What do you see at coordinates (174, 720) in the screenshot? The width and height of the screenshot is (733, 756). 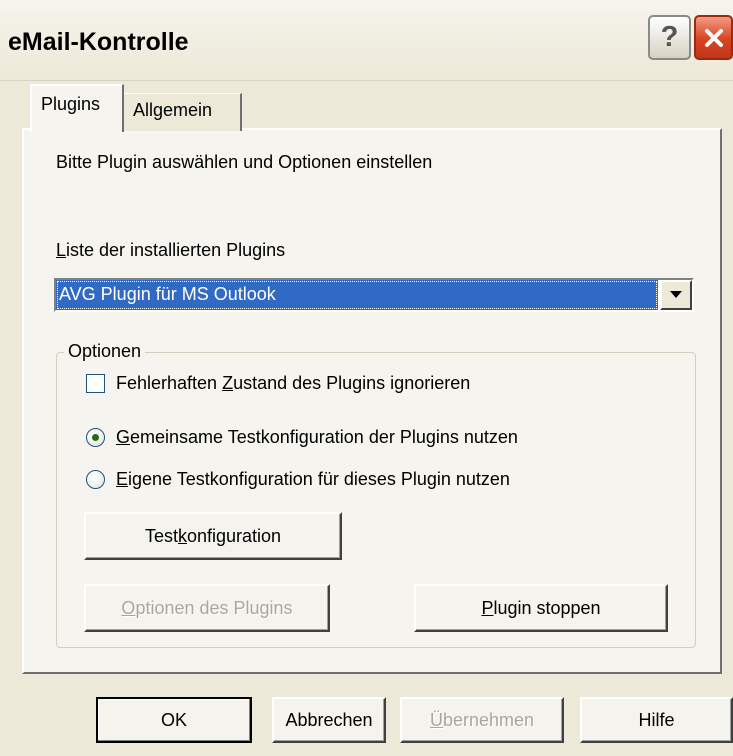 I see `ok-button: OK` at bounding box center [174, 720].